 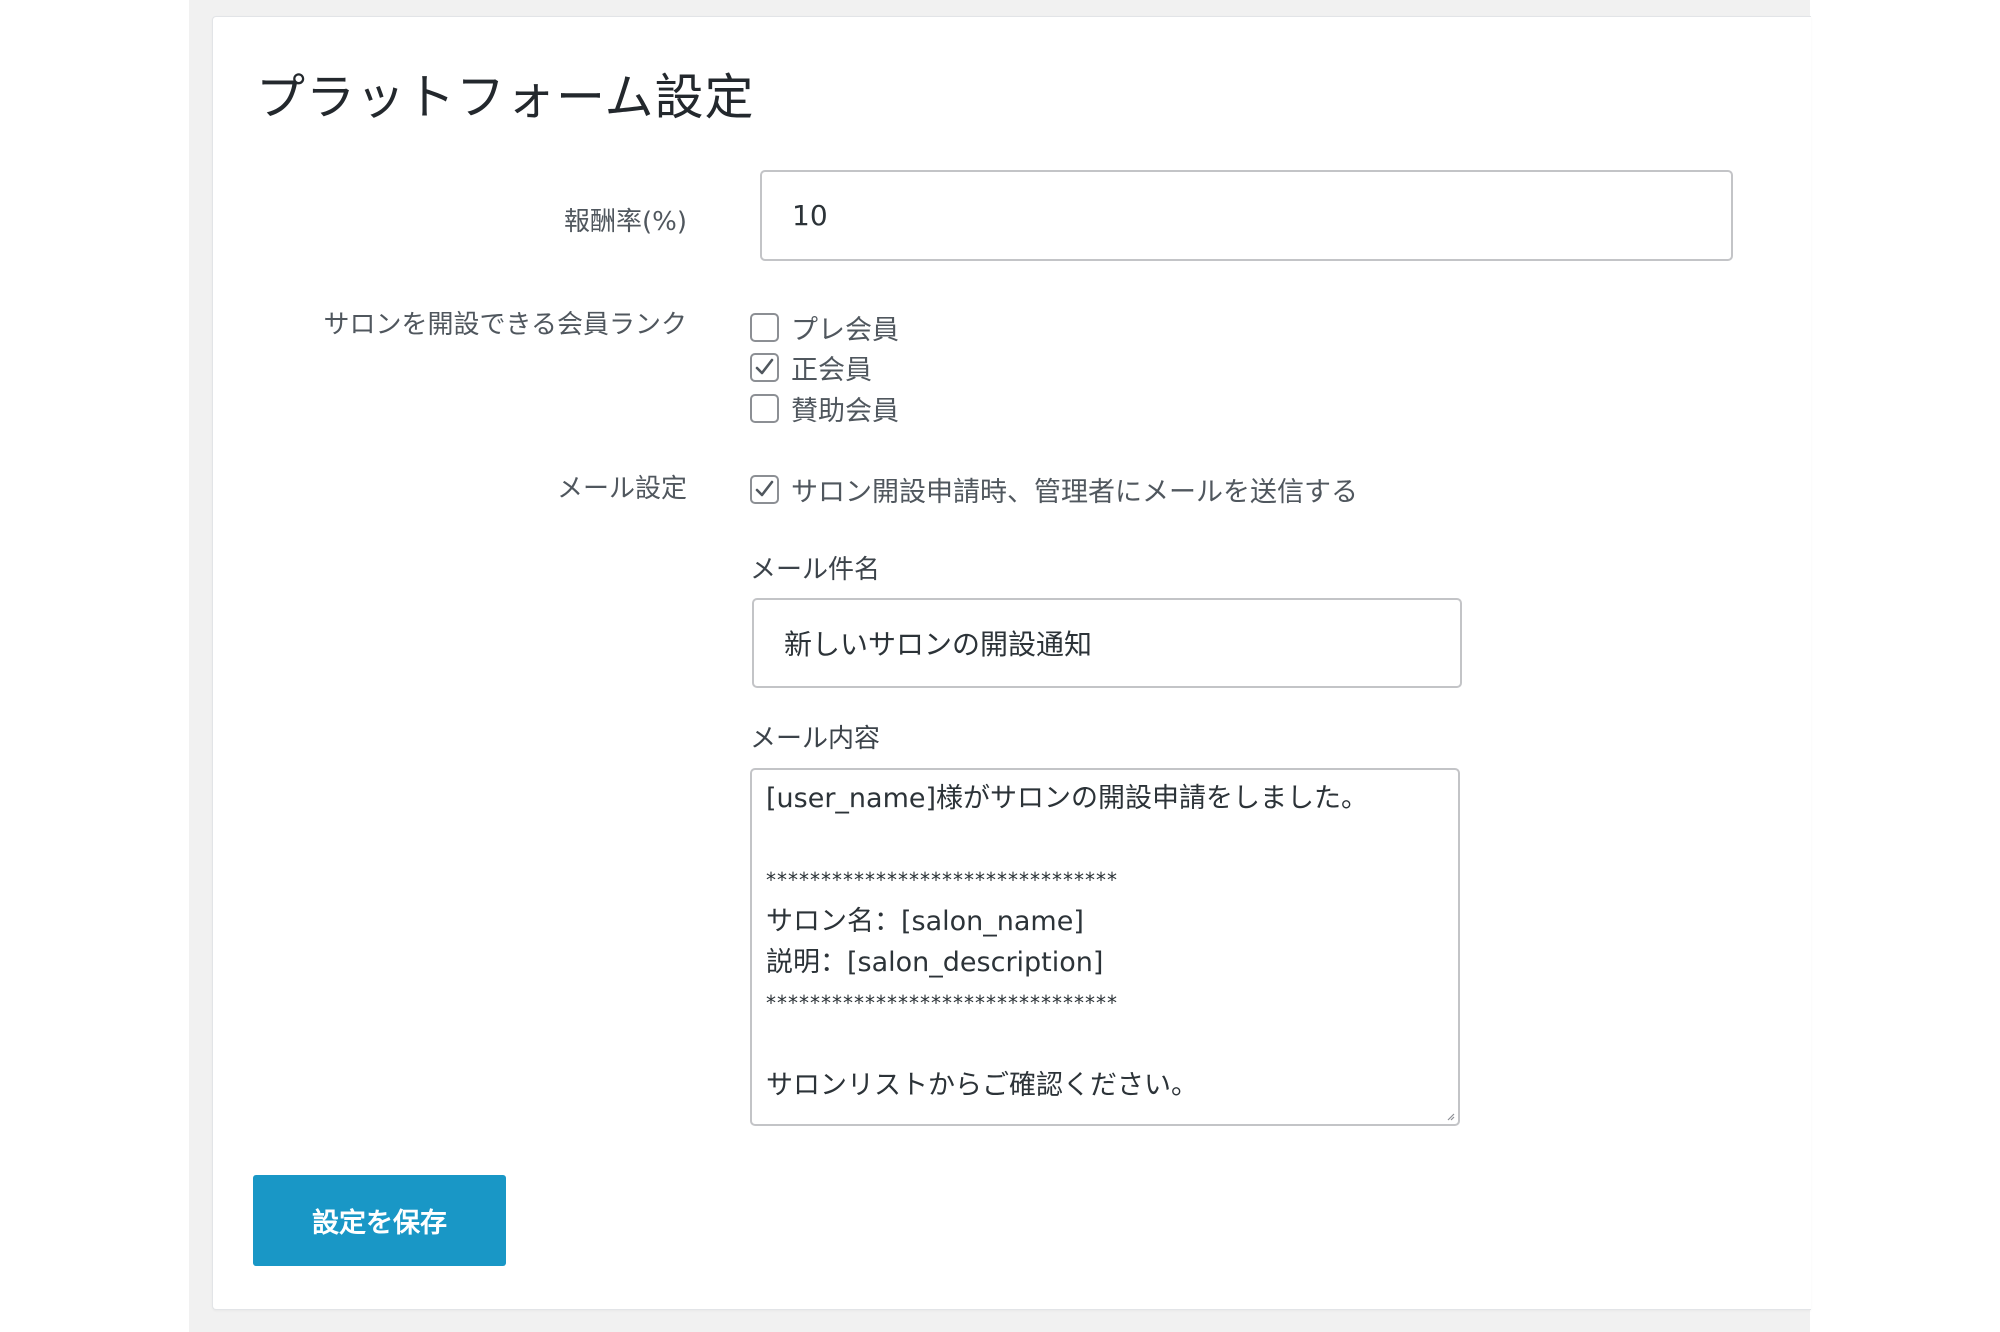 What do you see at coordinates (815, 570) in the screenshot?
I see `mail-subject-label: メール件名` at bounding box center [815, 570].